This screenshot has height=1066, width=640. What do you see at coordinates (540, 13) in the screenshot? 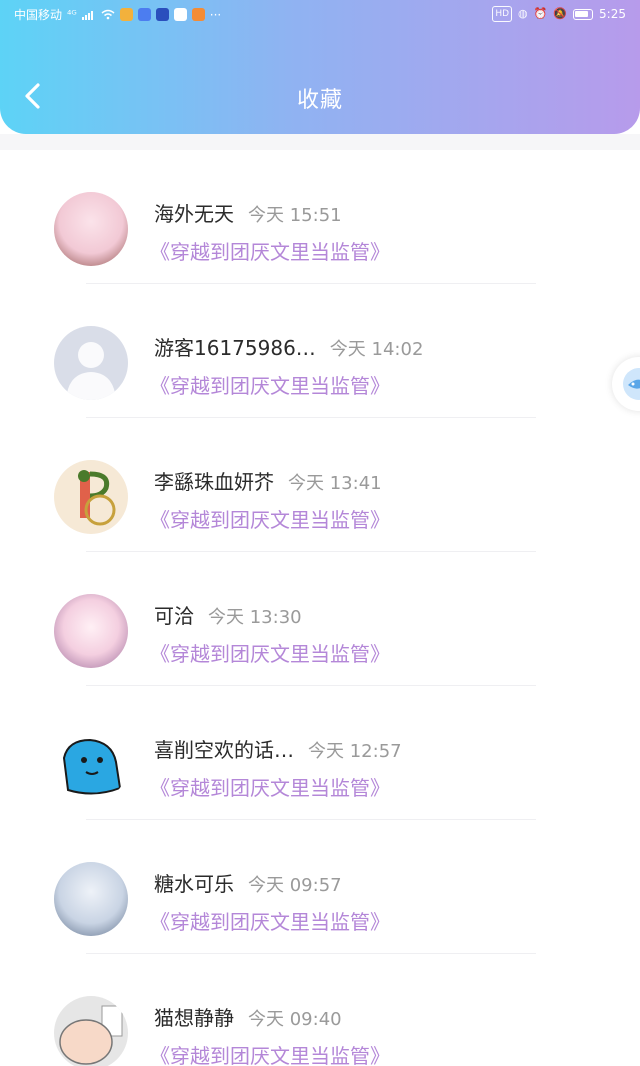
I see `alarm-icon: ⏰` at bounding box center [540, 13].